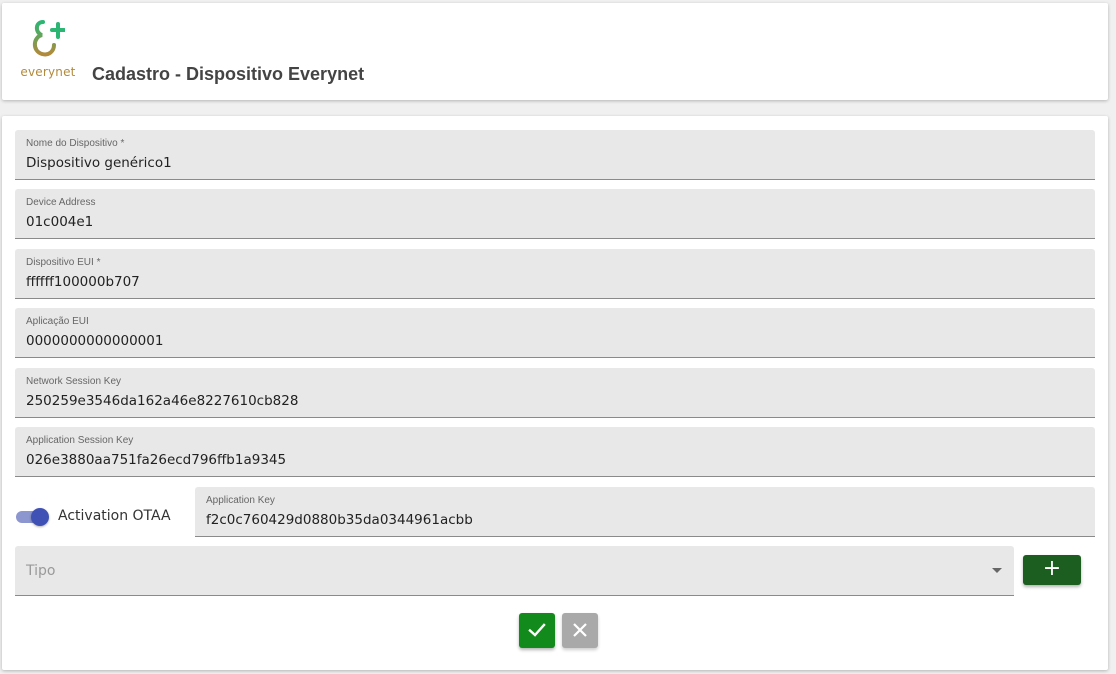 This screenshot has width=1116, height=674. Describe the element at coordinates (94, 341) in the screenshot. I see `field-value: 0000000000000001` at that location.